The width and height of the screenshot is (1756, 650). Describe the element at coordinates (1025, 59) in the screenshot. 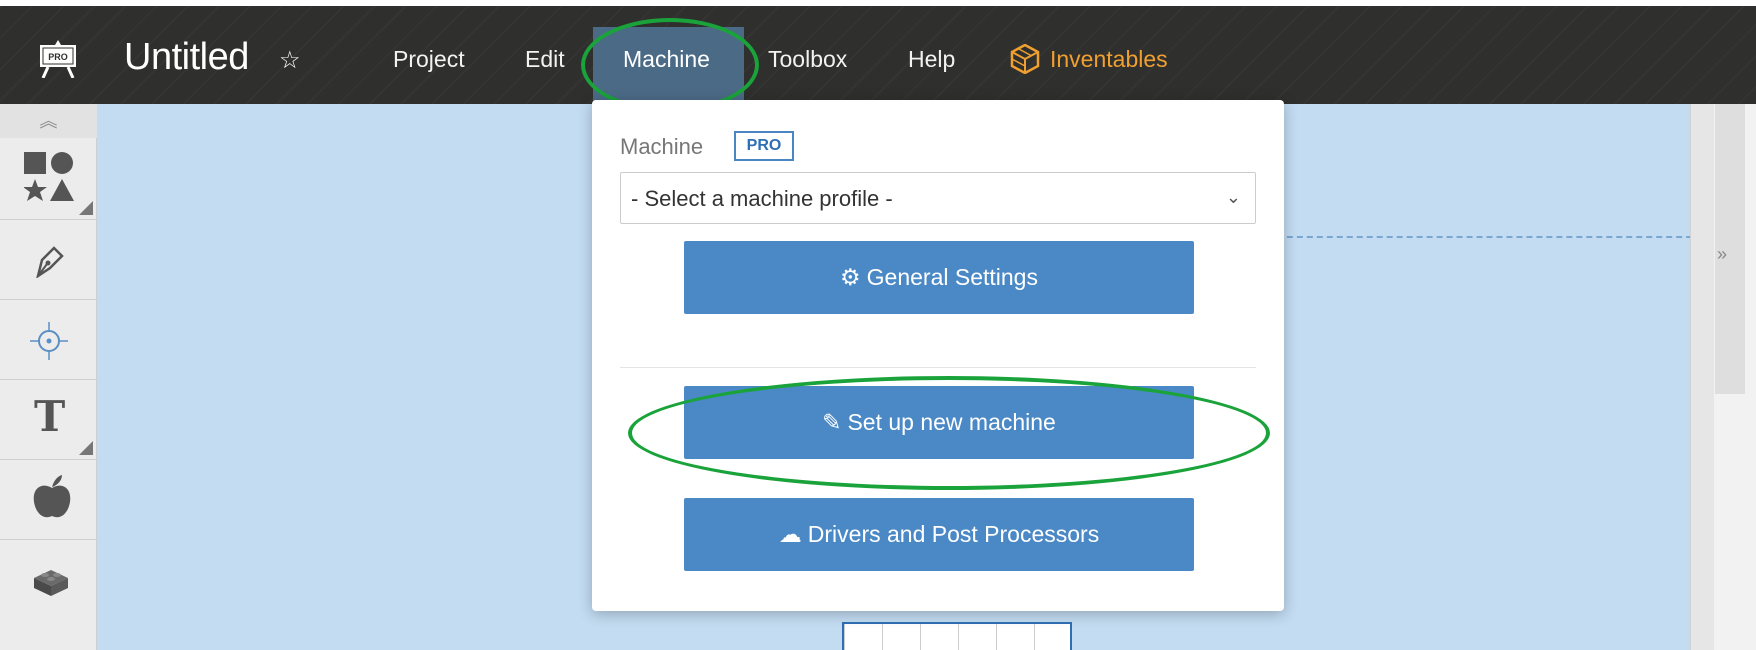

I see `inventables-icon` at that location.